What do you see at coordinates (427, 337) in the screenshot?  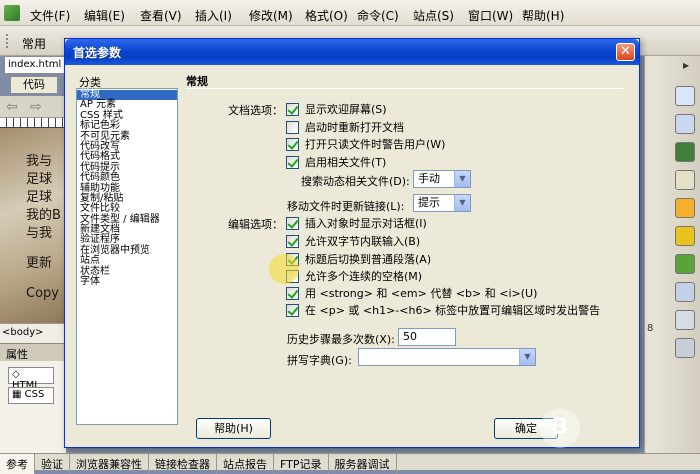 I see `history-steps-input: 50` at bounding box center [427, 337].